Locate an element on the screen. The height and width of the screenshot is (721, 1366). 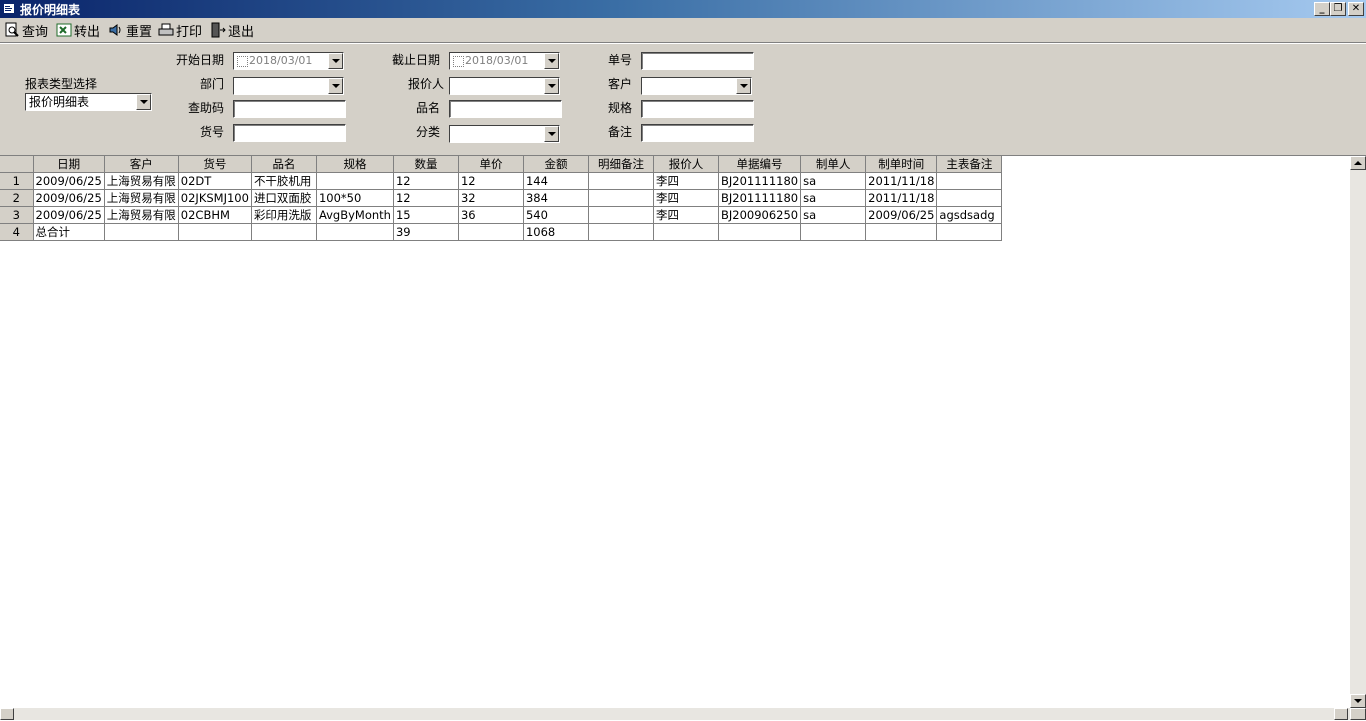
scroll-right-end-icon is located at coordinates (1358, 714).